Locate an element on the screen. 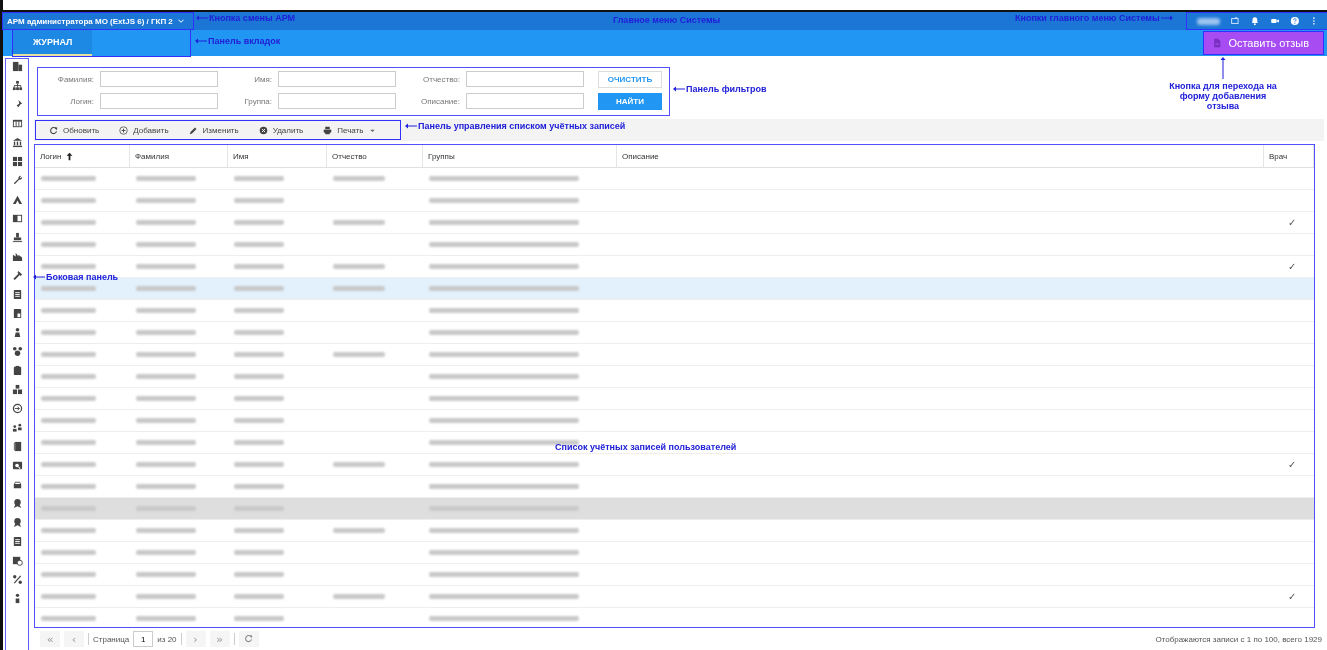  tab: ЖУРНАЛ is located at coordinates (53, 43).